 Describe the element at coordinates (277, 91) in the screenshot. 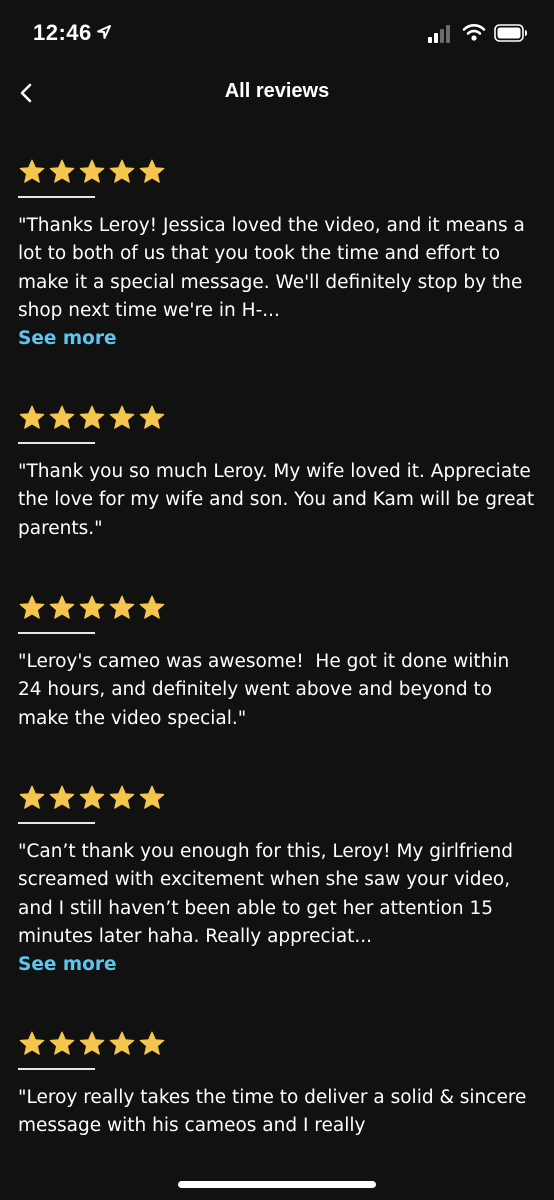

I see `page-title: All reviews` at that location.